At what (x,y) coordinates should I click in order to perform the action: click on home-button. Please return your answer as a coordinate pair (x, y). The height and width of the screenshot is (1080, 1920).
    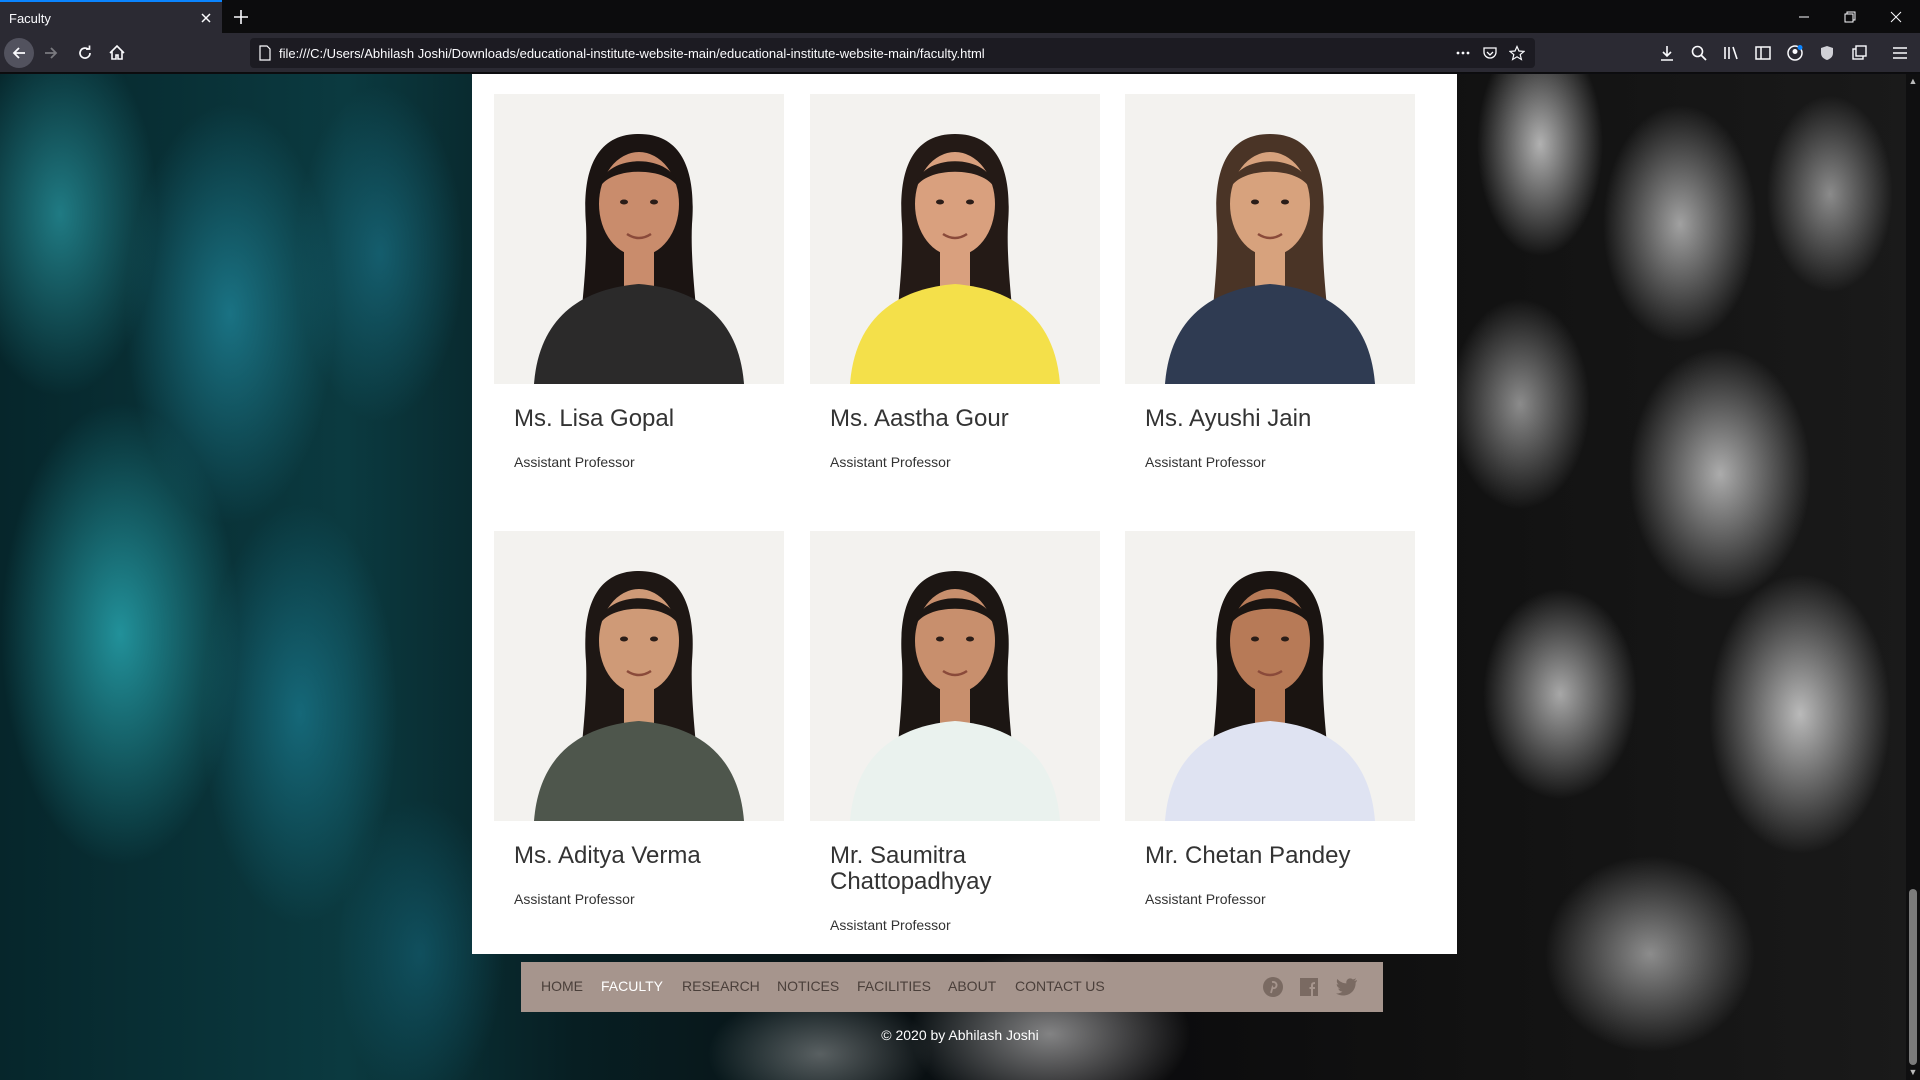
    Looking at the image, I should click on (117, 53).